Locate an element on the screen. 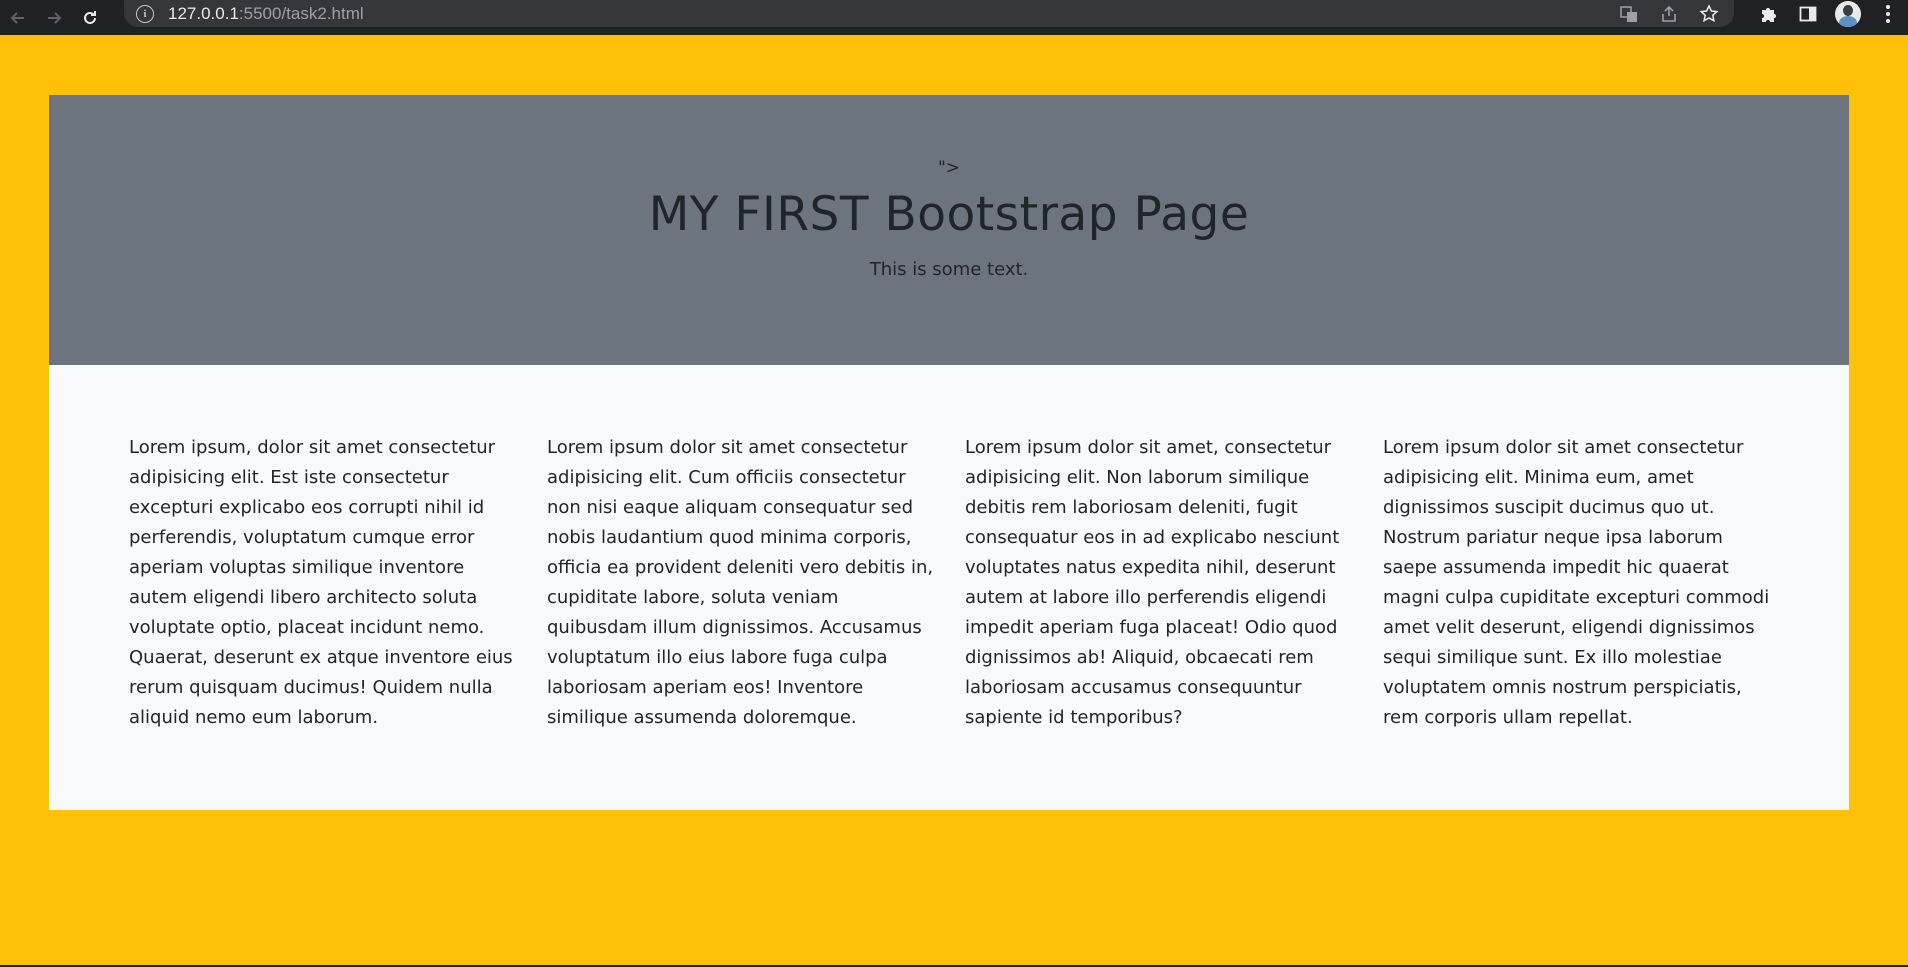 The image size is (1908, 967). kebab-menu-icon is located at coordinates (1888, 13).